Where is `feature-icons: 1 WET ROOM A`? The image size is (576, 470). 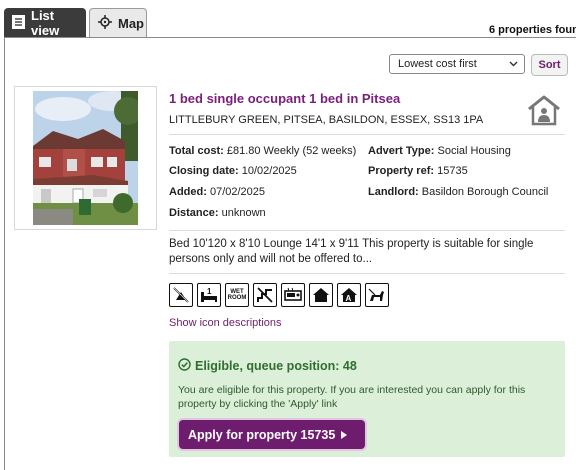
feature-icons: 1 WET ROOM A is located at coordinates (279, 295).